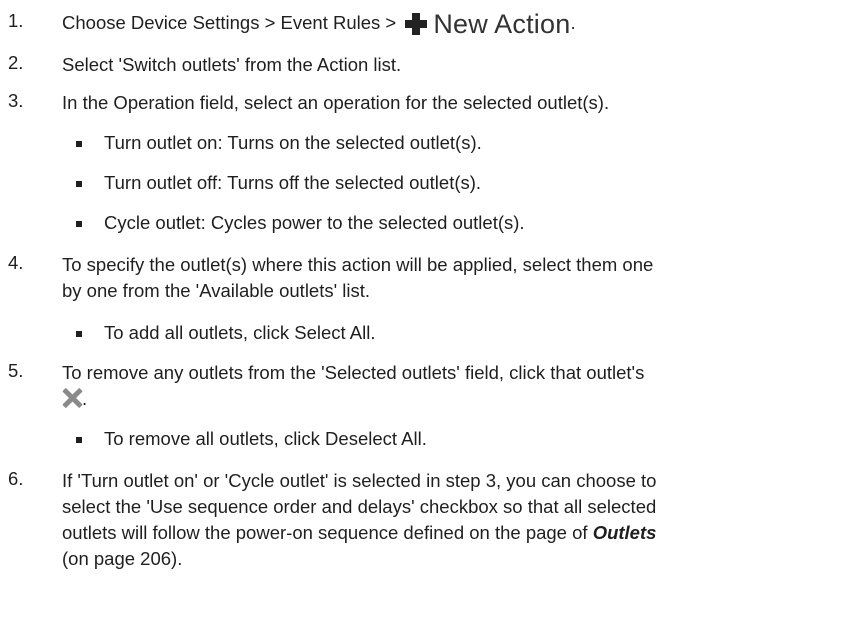  Describe the element at coordinates (16, 100) in the screenshot. I see `step-number: 3.` at that location.